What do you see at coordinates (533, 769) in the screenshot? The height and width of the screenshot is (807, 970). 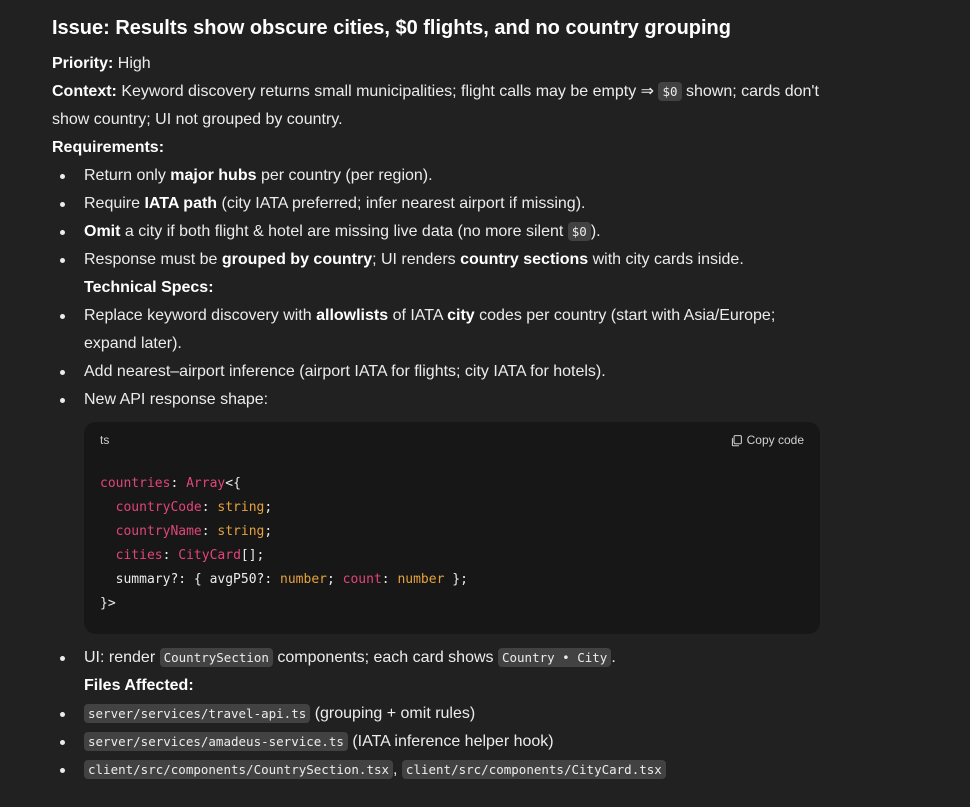 I see `inline-code: client/src/components/CityCard.tsx` at bounding box center [533, 769].